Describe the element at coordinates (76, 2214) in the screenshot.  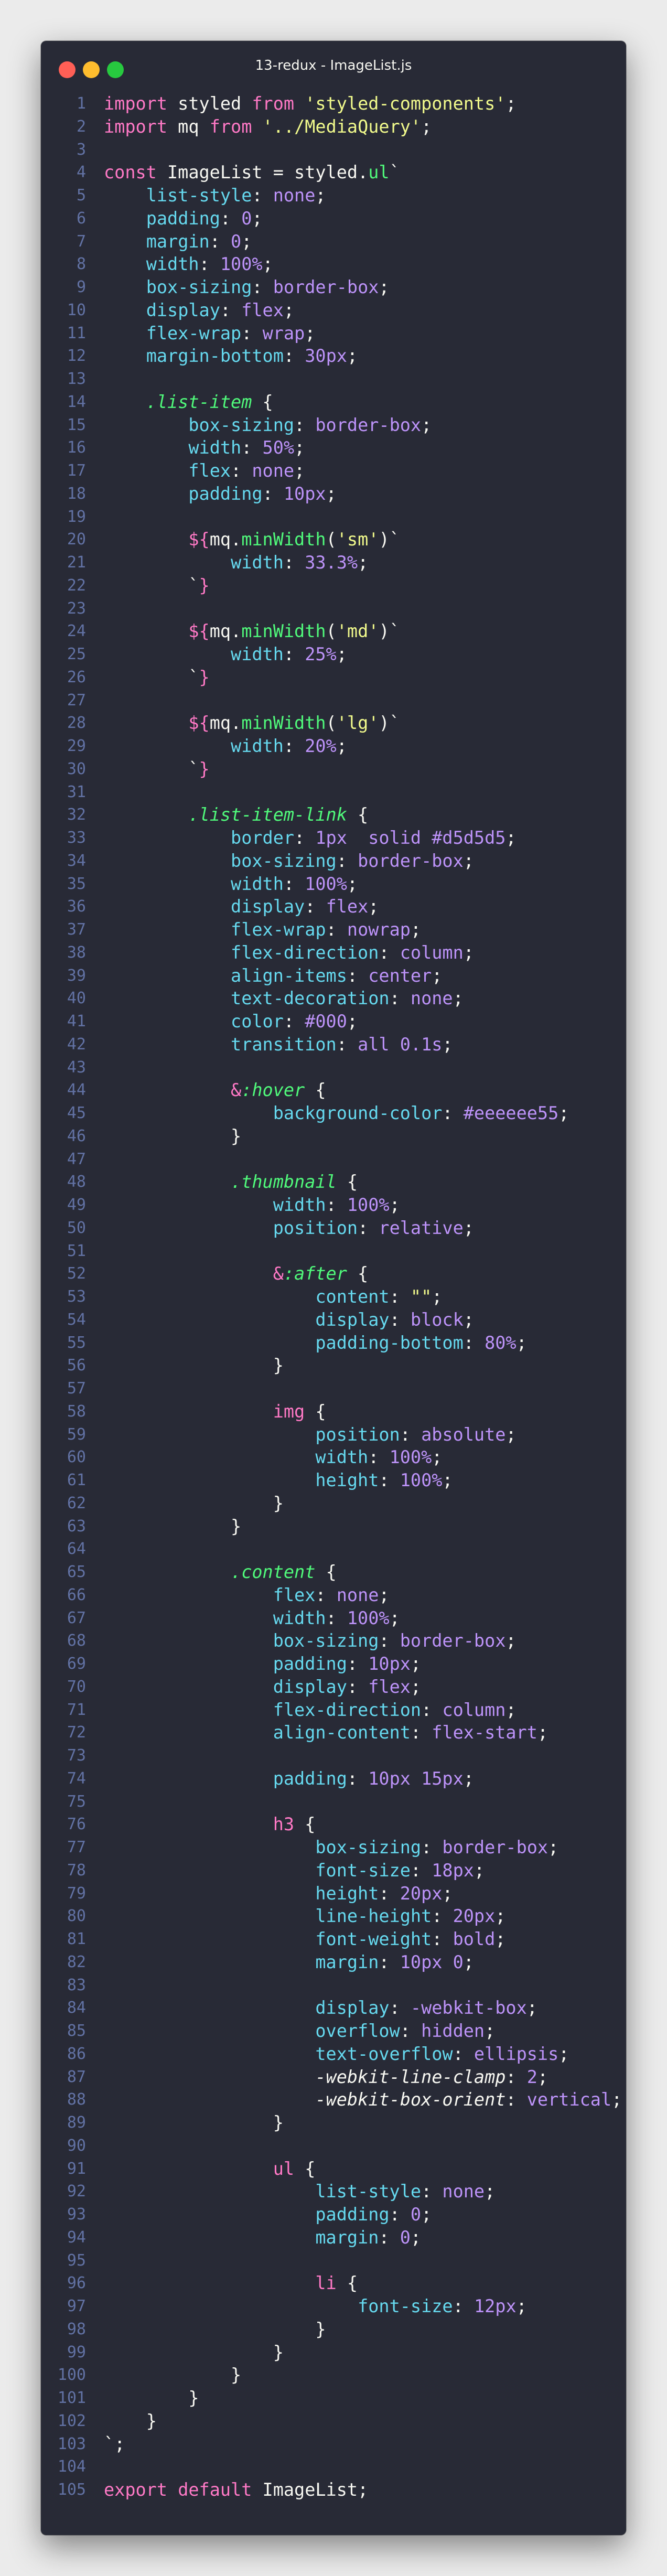
I see `line-number: 93` at that location.